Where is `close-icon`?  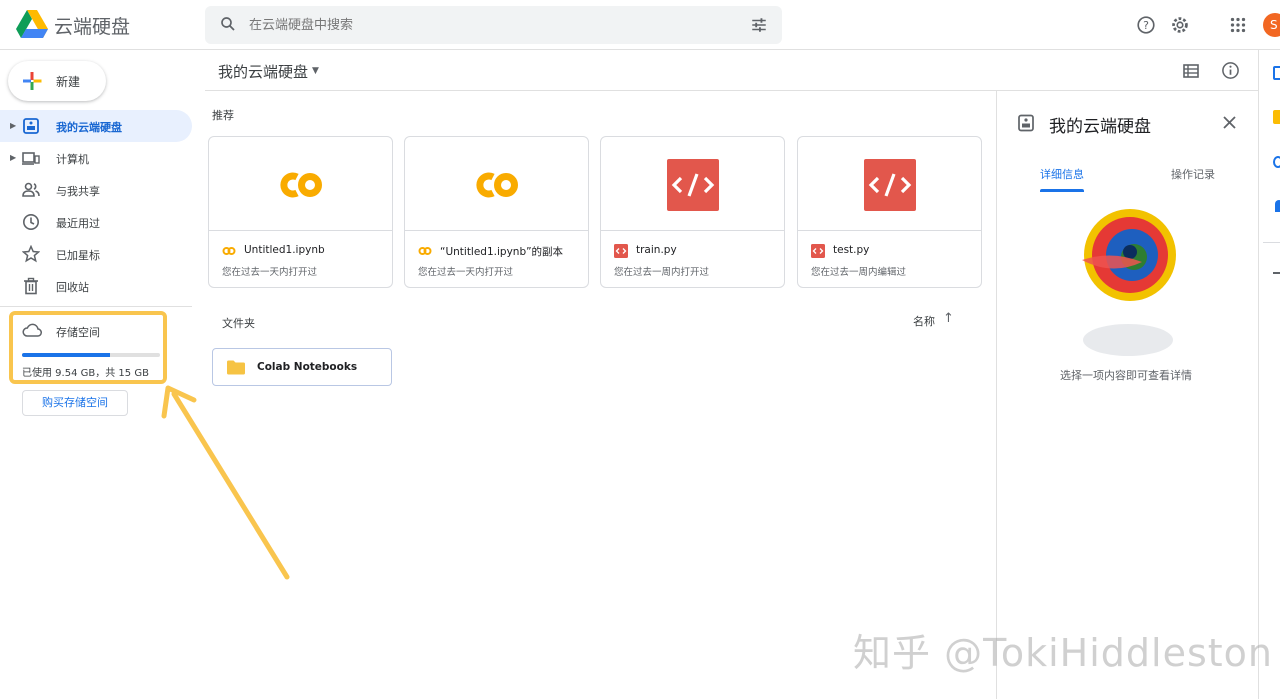
close-icon is located at coordinates (1229, 122).